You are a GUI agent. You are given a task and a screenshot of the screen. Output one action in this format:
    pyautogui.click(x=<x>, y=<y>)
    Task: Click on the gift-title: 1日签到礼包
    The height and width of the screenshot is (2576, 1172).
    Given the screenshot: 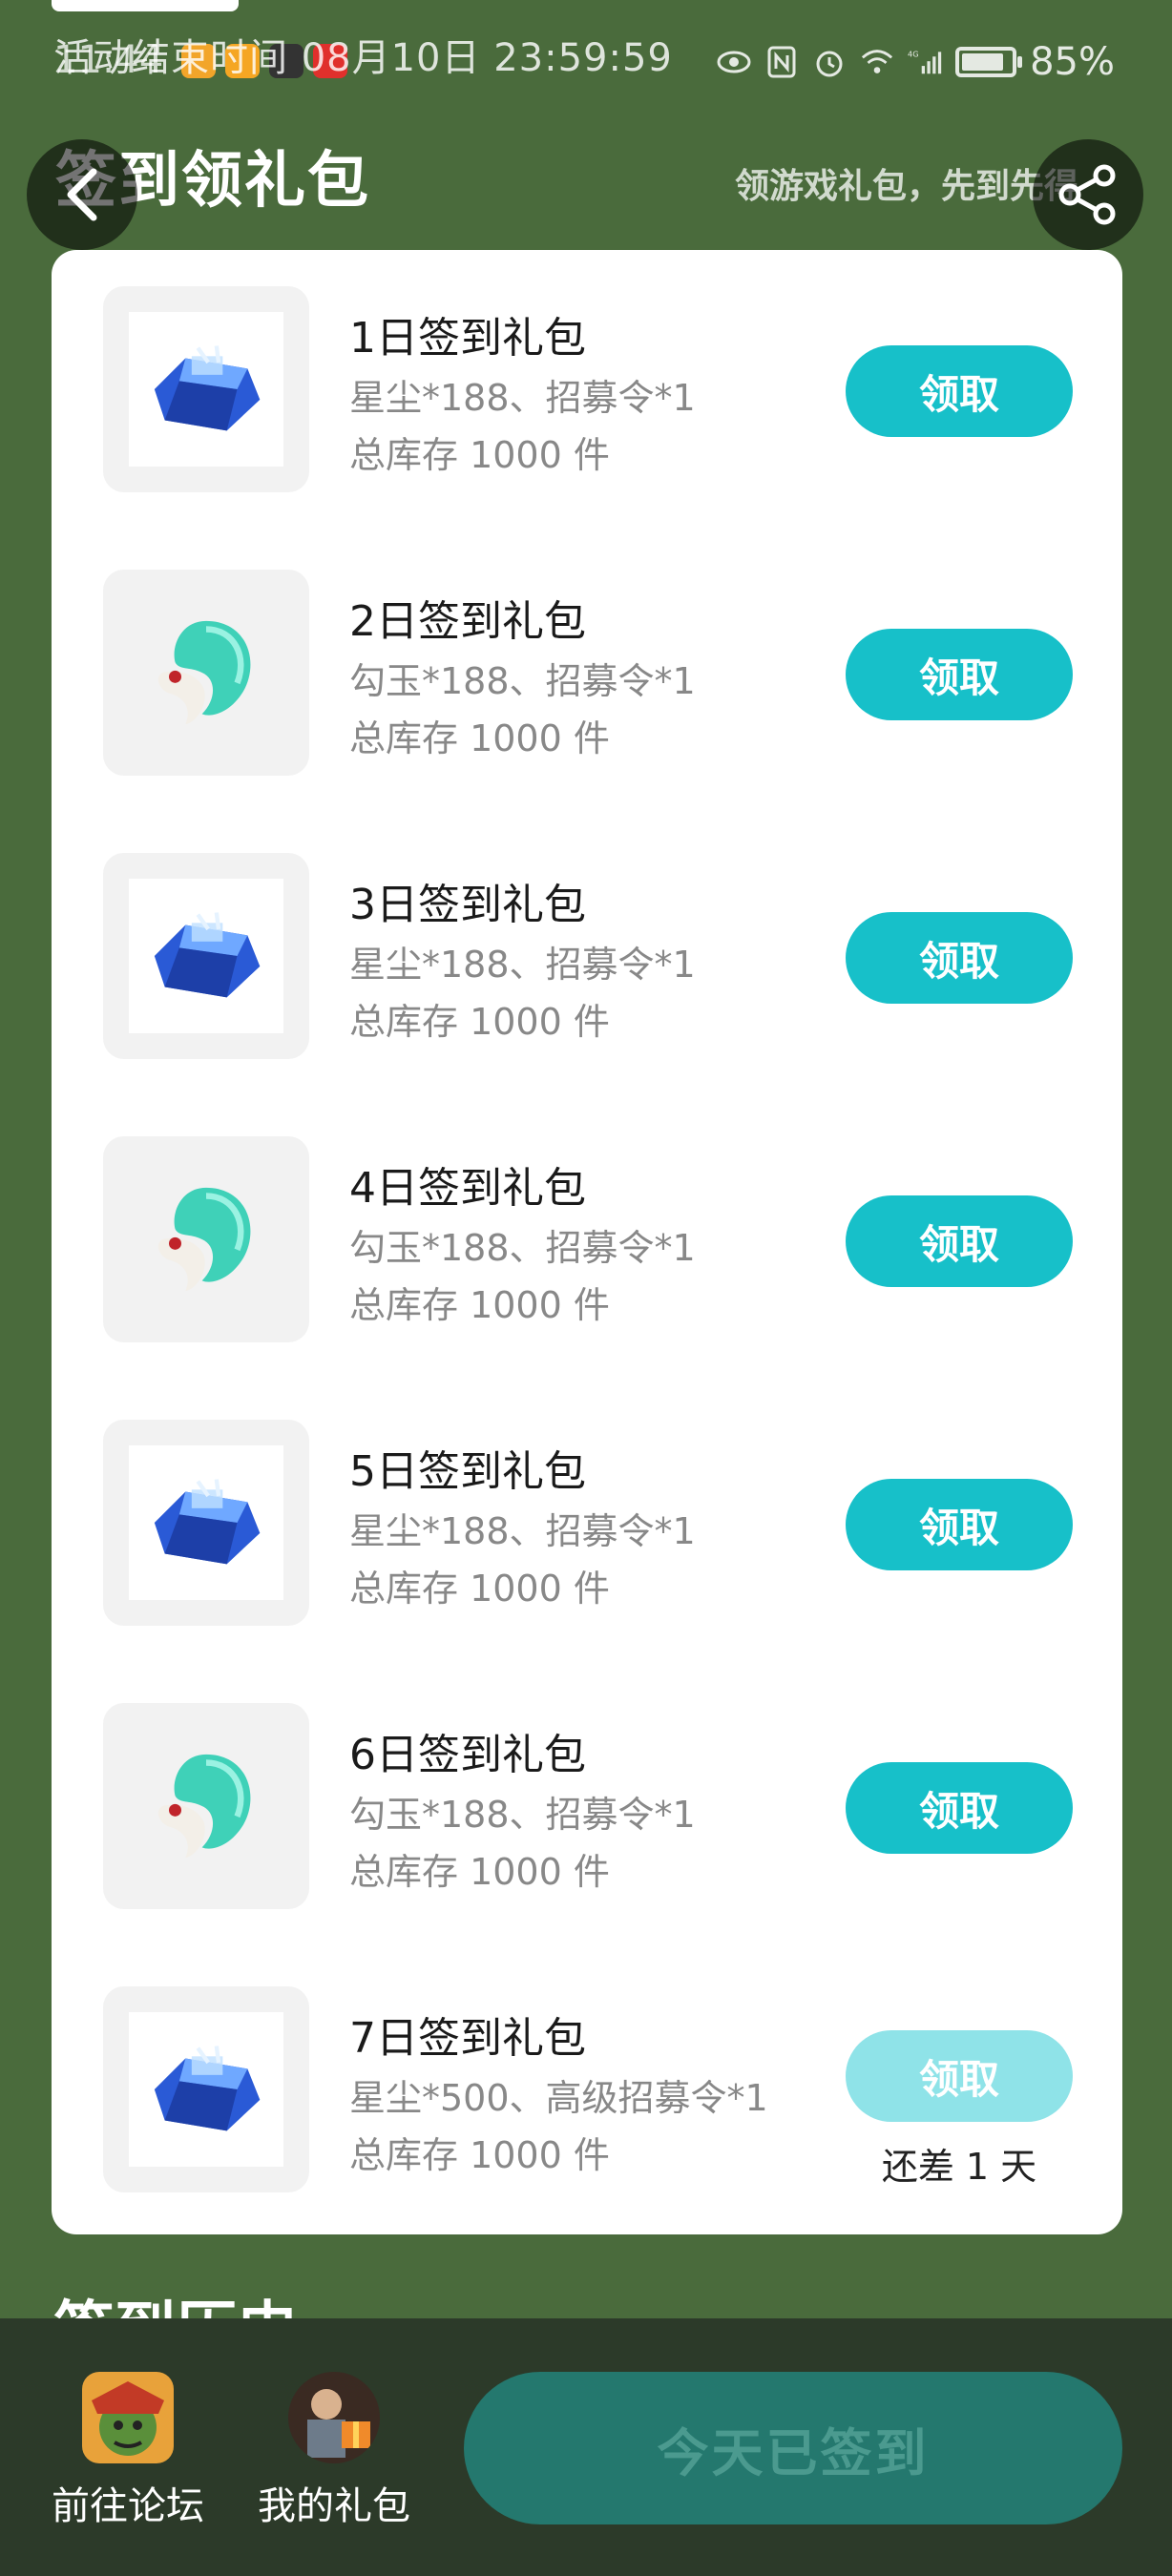 What is the action you would take?
    pyautogui.click(x=467, y=338)
    